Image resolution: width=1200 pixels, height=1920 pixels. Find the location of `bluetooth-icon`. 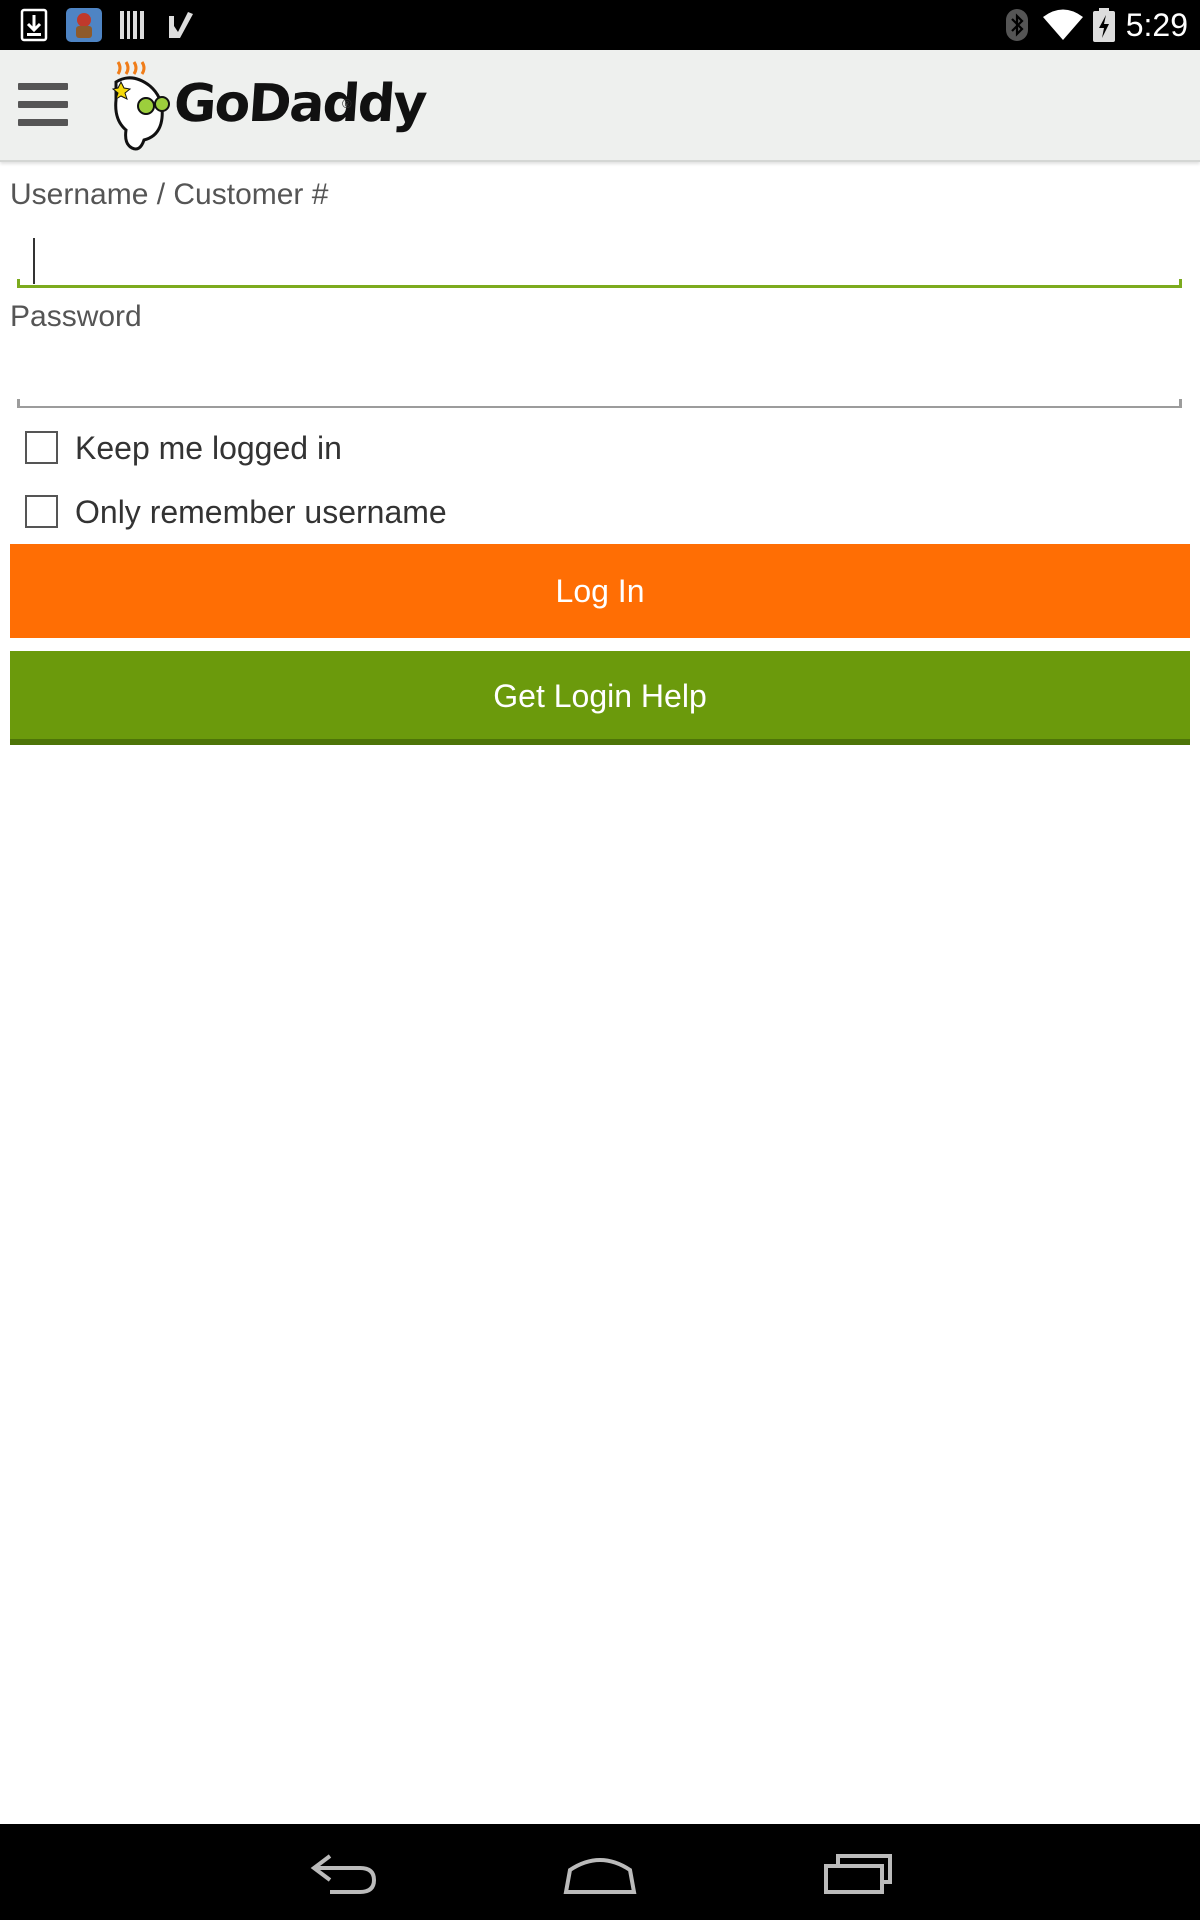

bluetooth-icon is located at coordinates (1017, 25).